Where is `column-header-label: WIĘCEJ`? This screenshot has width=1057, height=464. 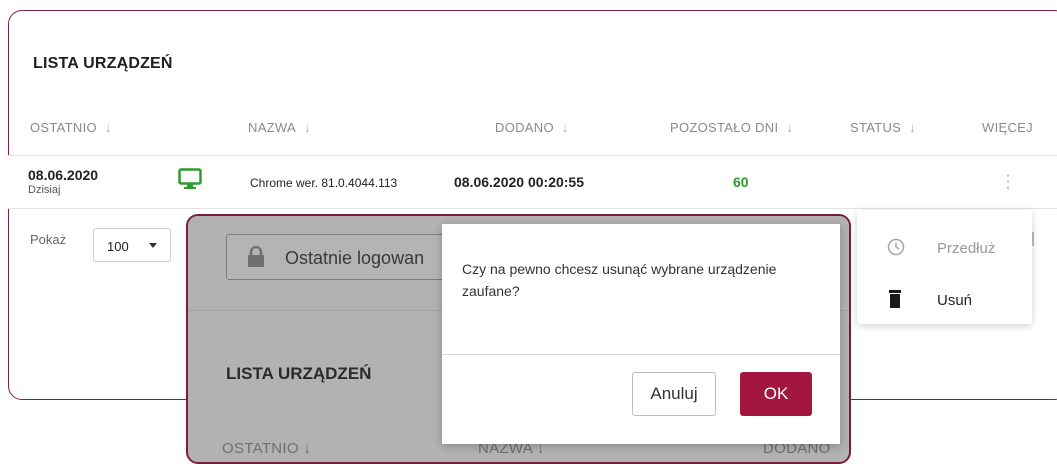 column-header-label: WIĘCEJ is located at coordinates (1007, 127).